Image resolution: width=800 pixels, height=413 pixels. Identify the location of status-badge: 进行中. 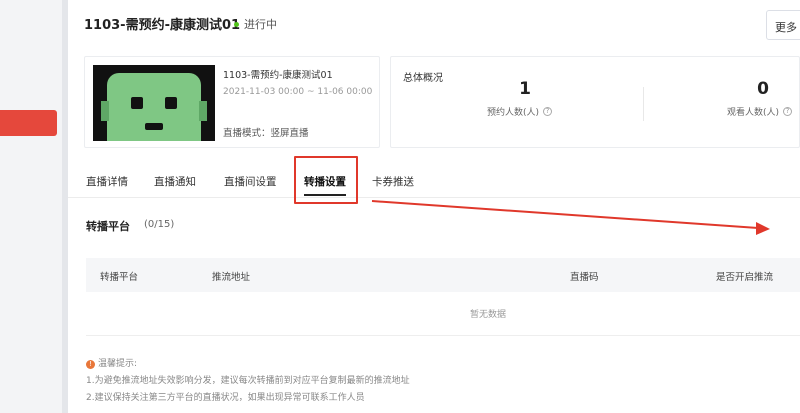
(255, 24).